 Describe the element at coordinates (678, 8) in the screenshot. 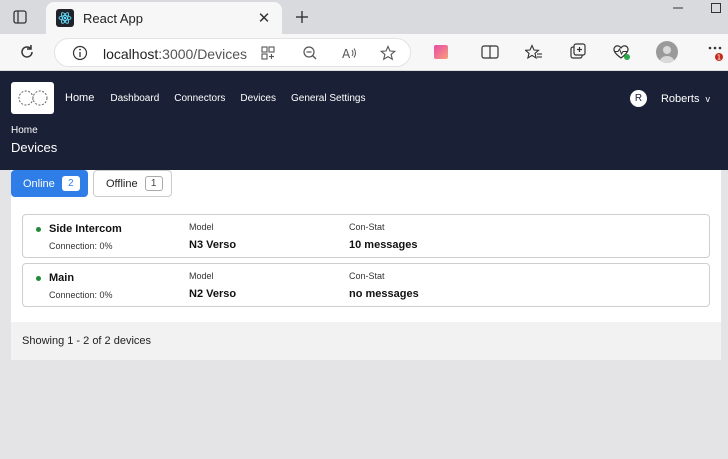

I see `minimize-icon` at that location.